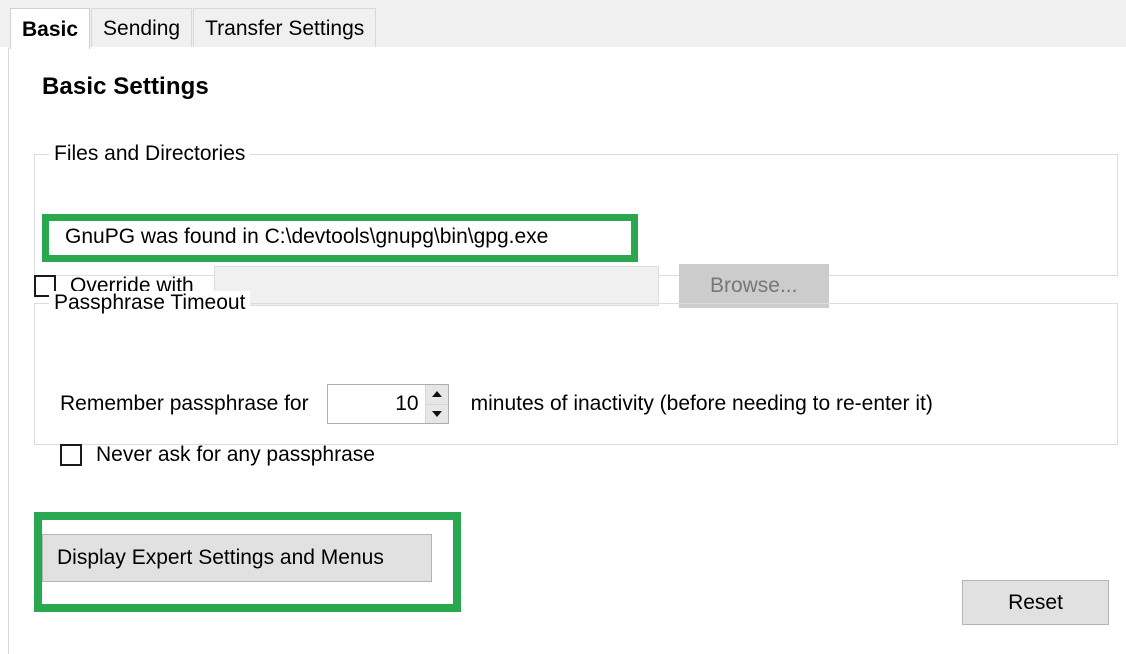 The width and height of the screenshot is (1126, 654). I want to click on stepper-increment-icon, so click(436, 394).